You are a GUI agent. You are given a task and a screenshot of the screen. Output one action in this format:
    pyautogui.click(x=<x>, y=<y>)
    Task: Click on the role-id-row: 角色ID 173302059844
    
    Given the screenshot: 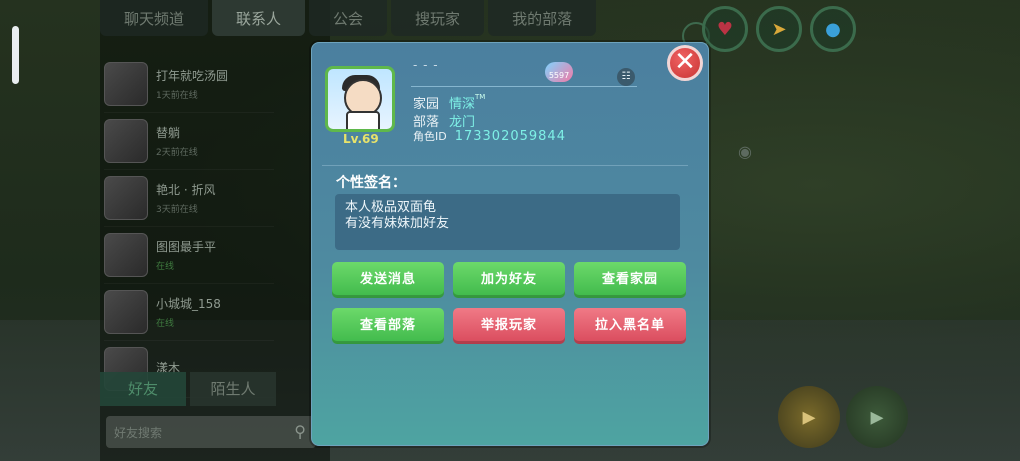 What is the action you would take?
    pyautogui.click(x=489, y=136)
    